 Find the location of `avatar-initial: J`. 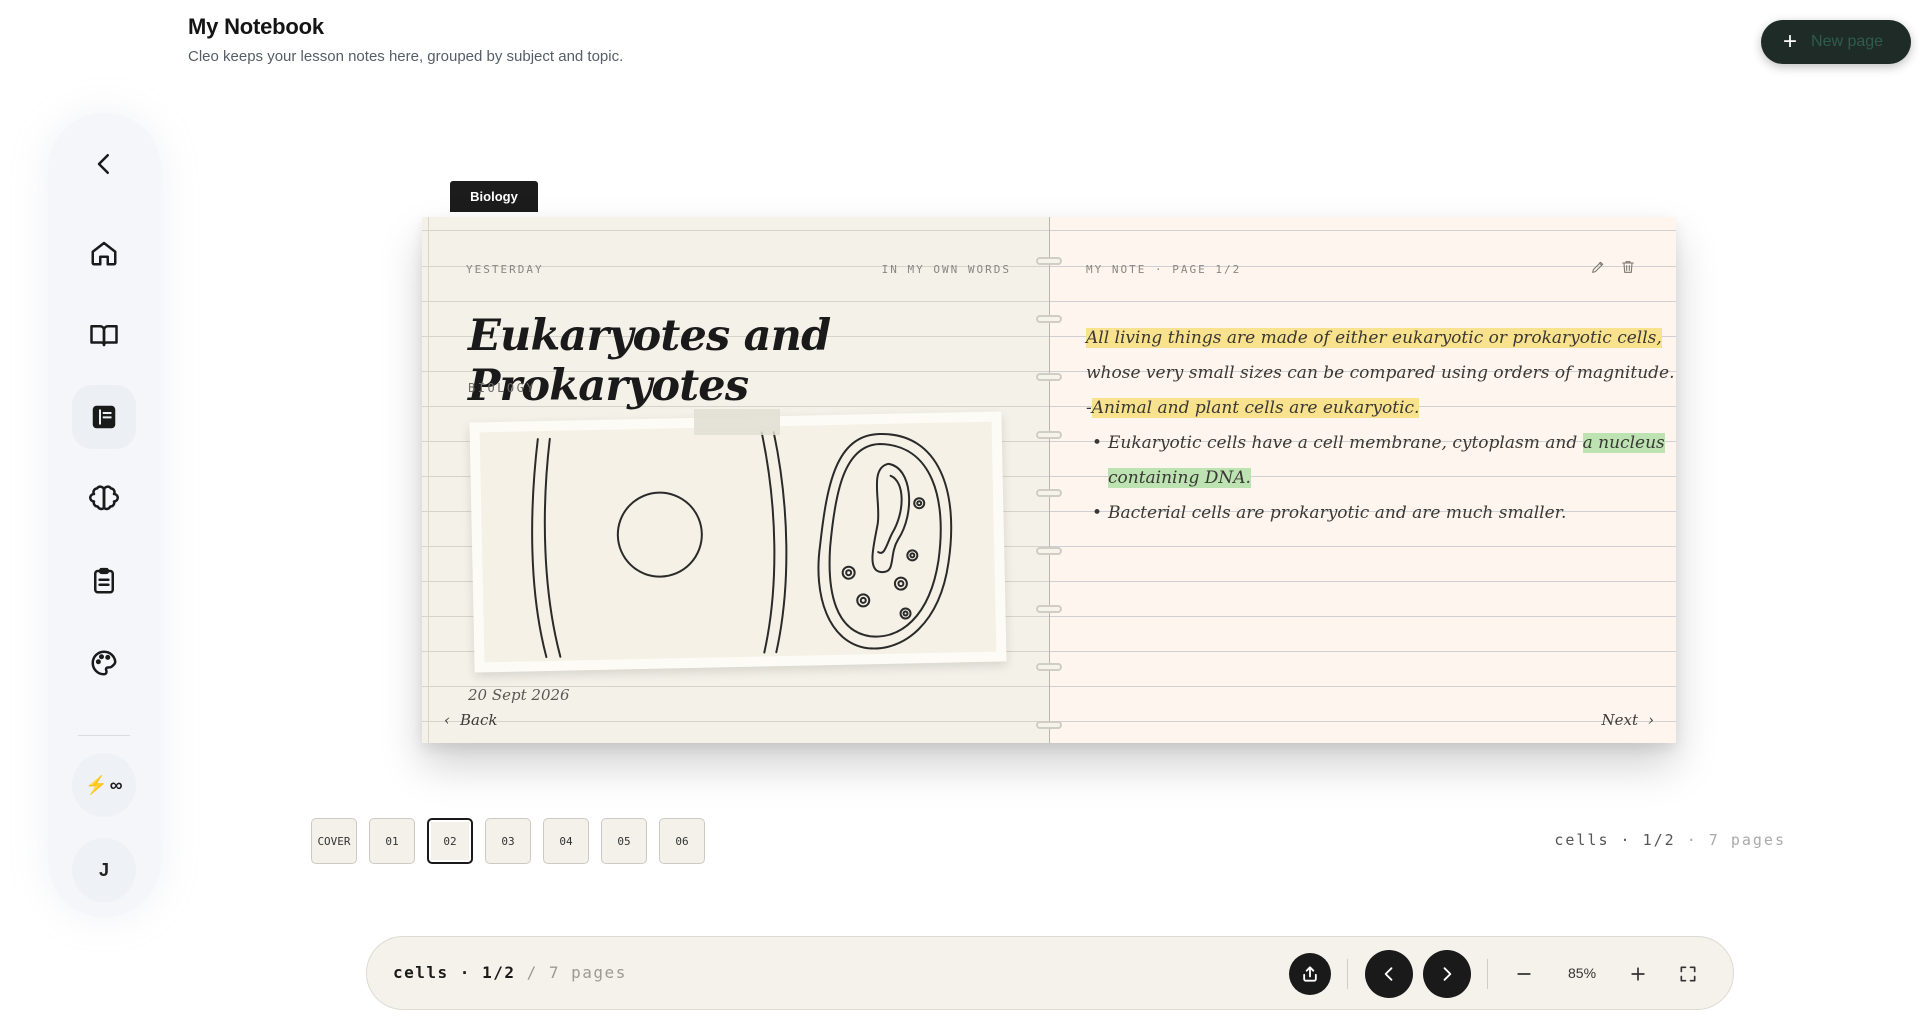

avatar-initial: J is located at coordinates (103, 869).